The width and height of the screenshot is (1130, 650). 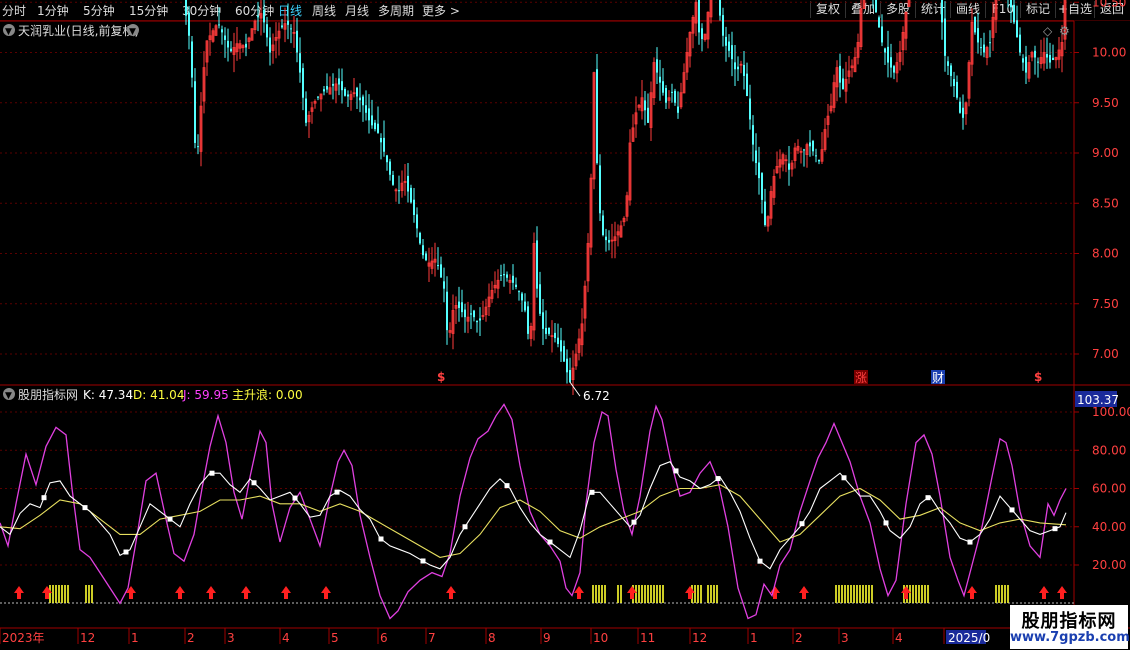 I want to click on j-value-label: J: 59.95, so click(x=205, y=395).